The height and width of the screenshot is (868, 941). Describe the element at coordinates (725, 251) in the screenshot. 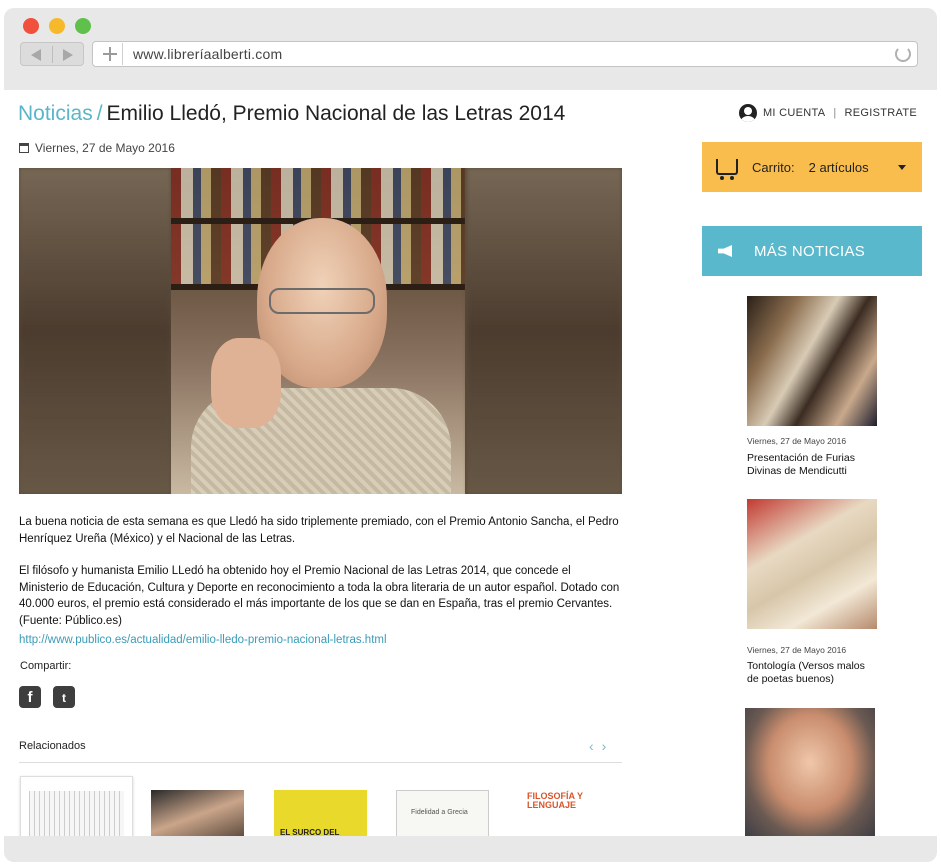

I see `megaphone-icon` at that location.